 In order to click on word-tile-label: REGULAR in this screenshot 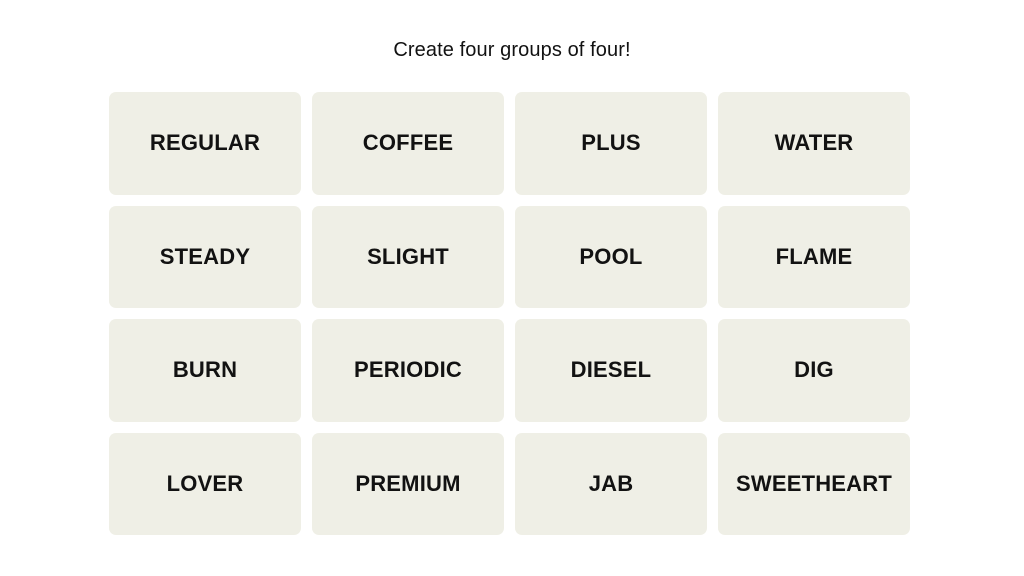, I will do `click(205, 143)`.